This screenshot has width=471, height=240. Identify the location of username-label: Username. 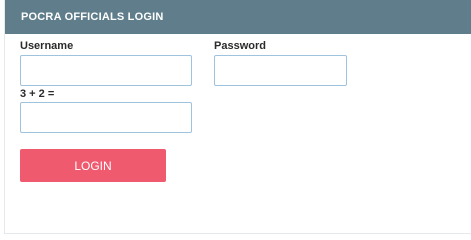
(47, 46).